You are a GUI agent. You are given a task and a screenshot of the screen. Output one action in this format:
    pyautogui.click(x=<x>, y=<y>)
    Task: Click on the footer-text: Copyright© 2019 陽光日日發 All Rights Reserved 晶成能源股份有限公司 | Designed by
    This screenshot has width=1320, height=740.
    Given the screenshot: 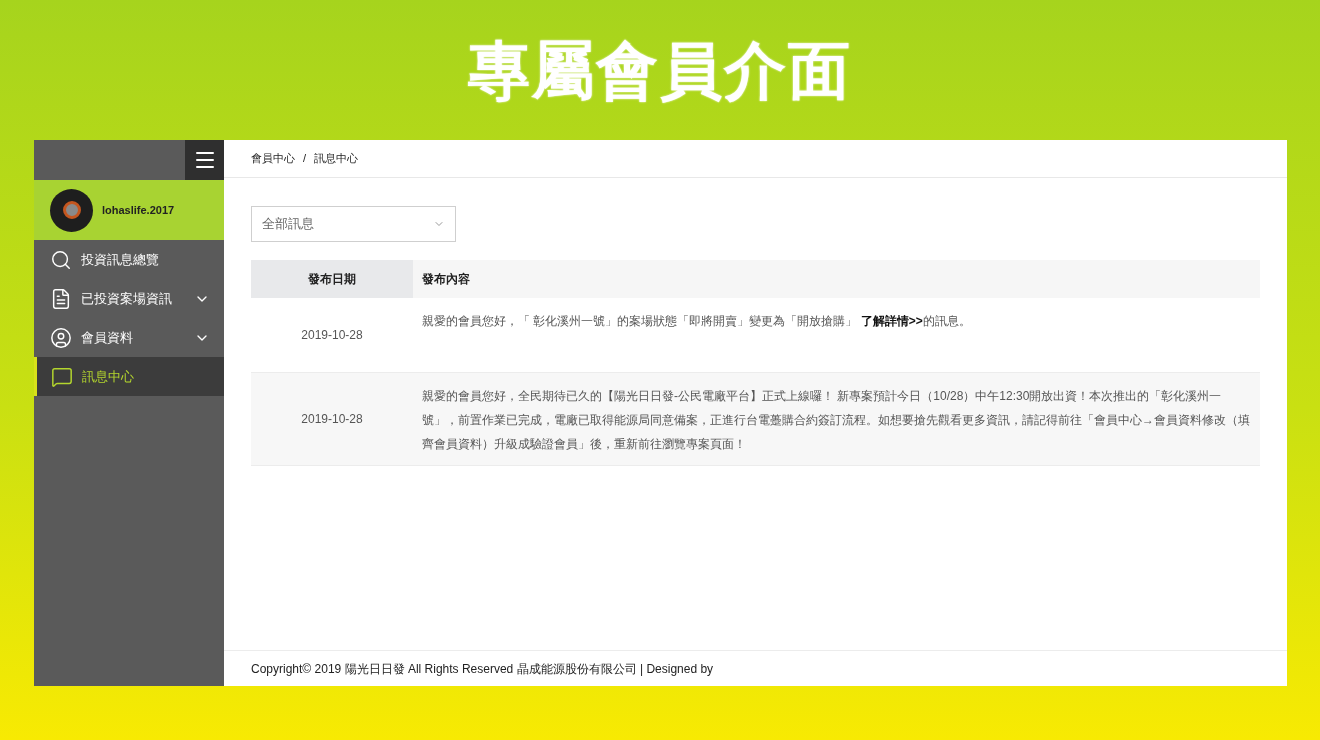 What is the action you would take?
    pyautogui.click(x=482, y=669)
    